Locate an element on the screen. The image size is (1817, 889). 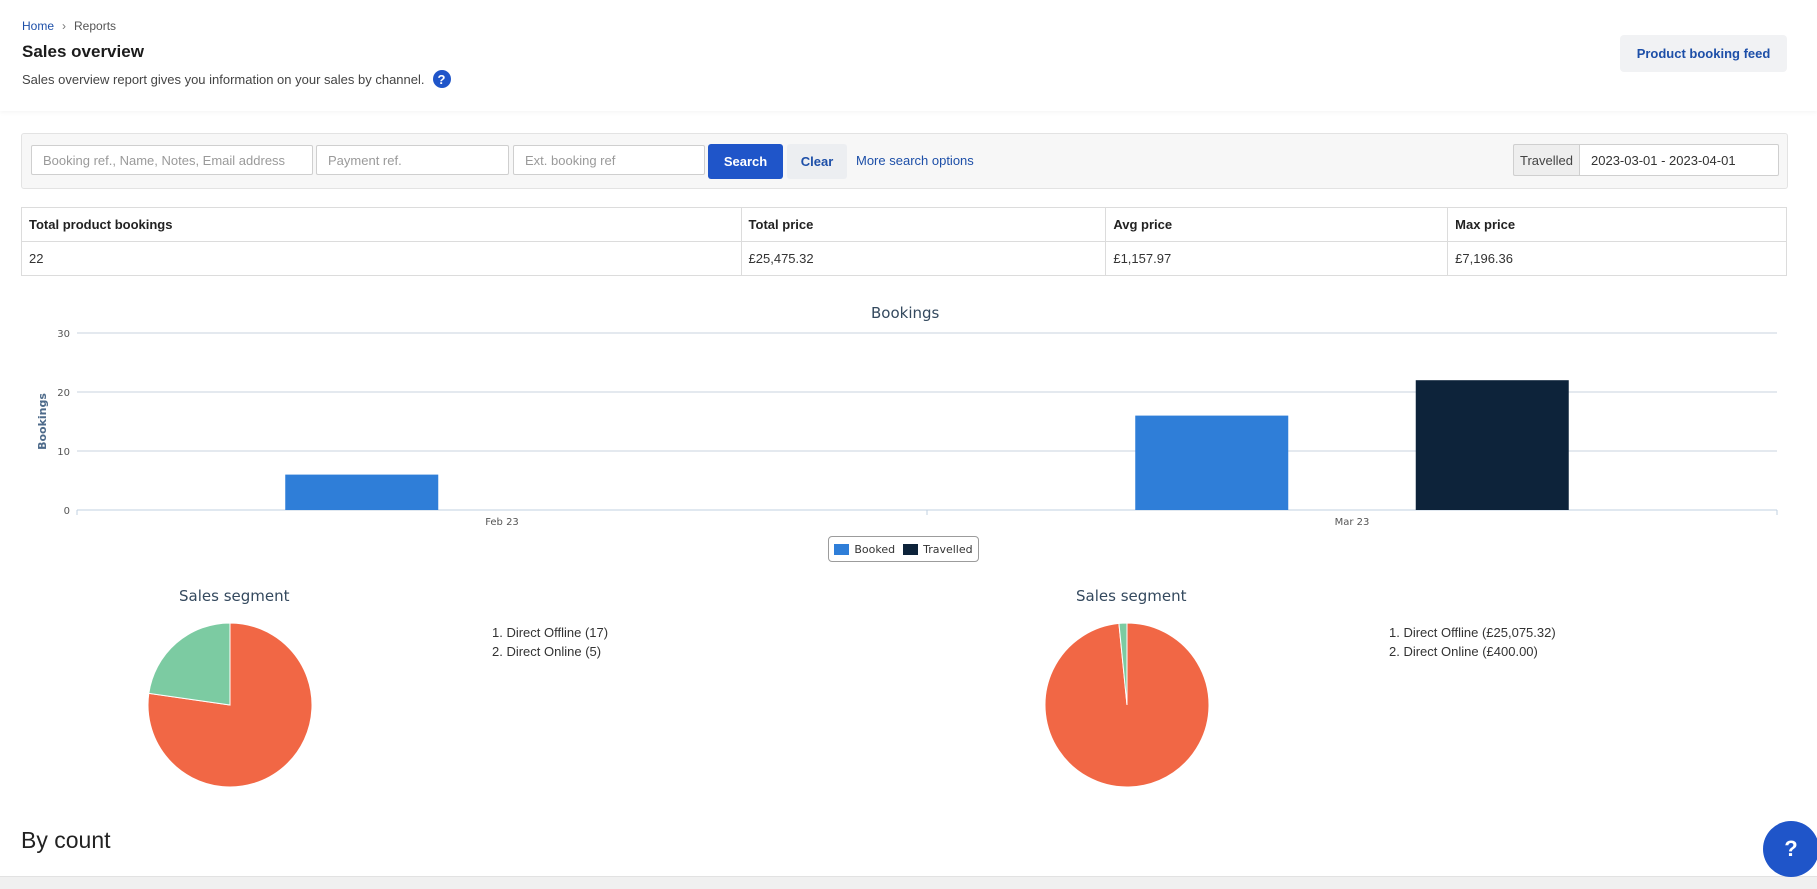
date-type-label: Travelled is located at coordinates (1546, 160).